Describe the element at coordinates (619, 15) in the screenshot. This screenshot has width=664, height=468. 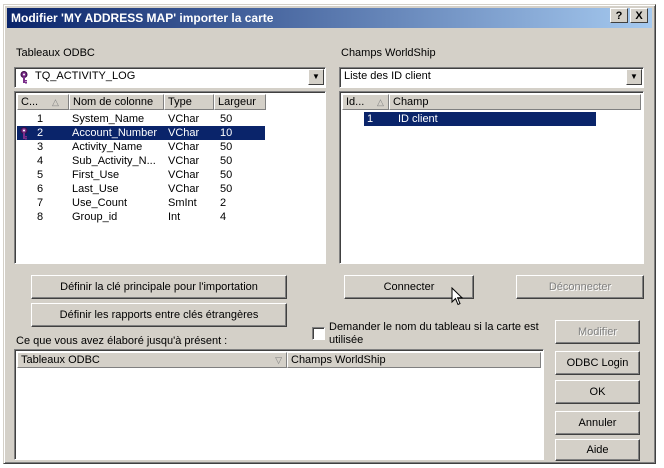
I see `help-title-button: ?` at that location.